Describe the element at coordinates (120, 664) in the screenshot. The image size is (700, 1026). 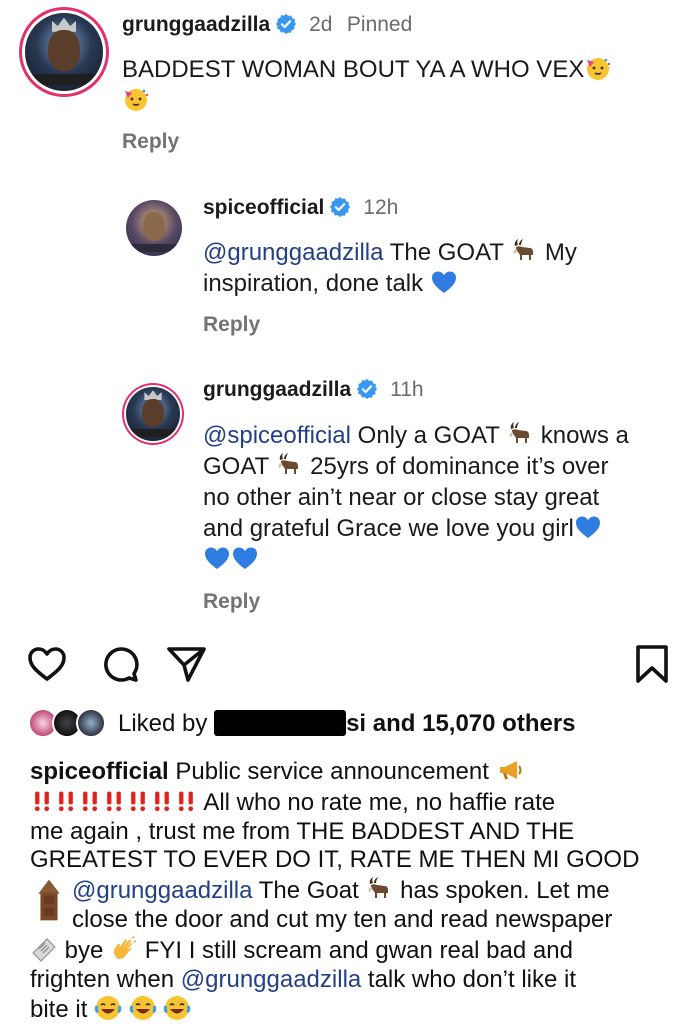
I see `comment-icon` at that location.